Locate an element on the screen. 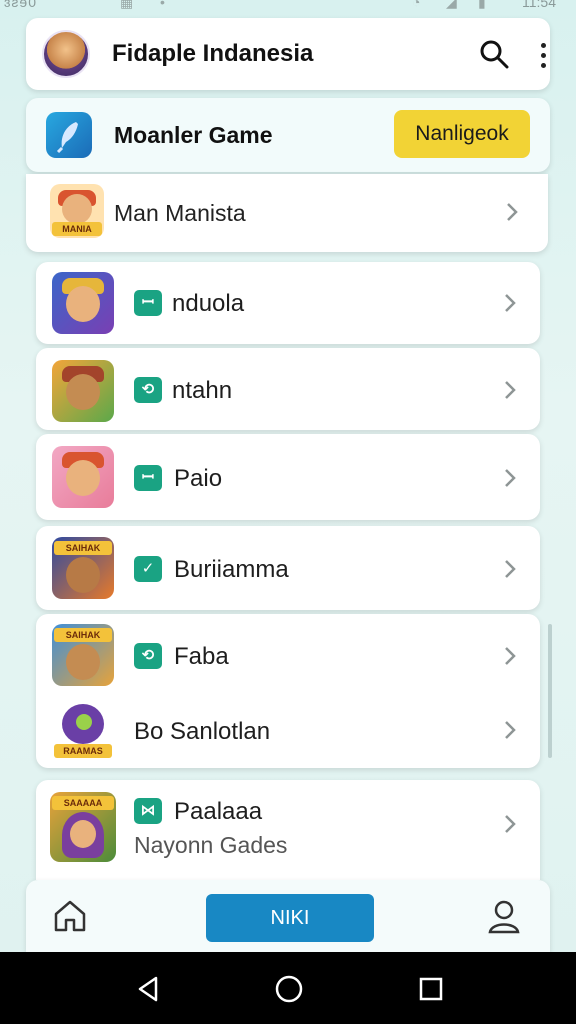 The width and height of the screenshot is (576, 1024). game-title: Moanler Game is located at coordinates (193, 135).